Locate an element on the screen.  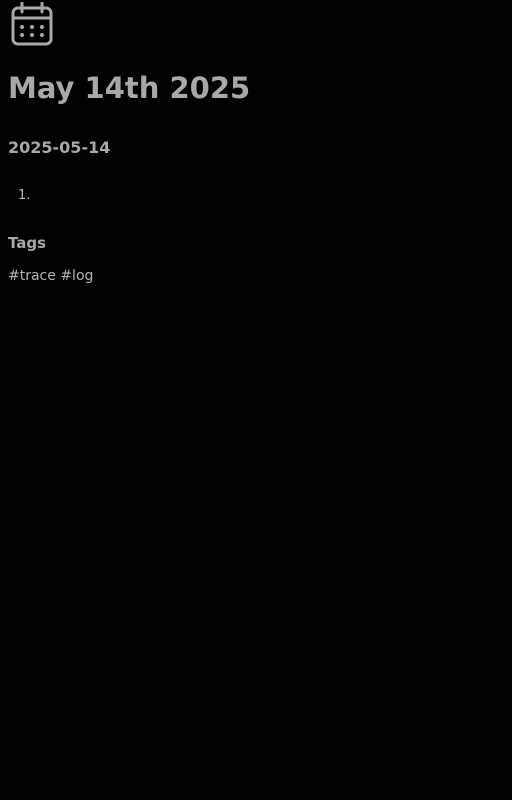
numbered-list: 1. is located at coordinates (19, 196).